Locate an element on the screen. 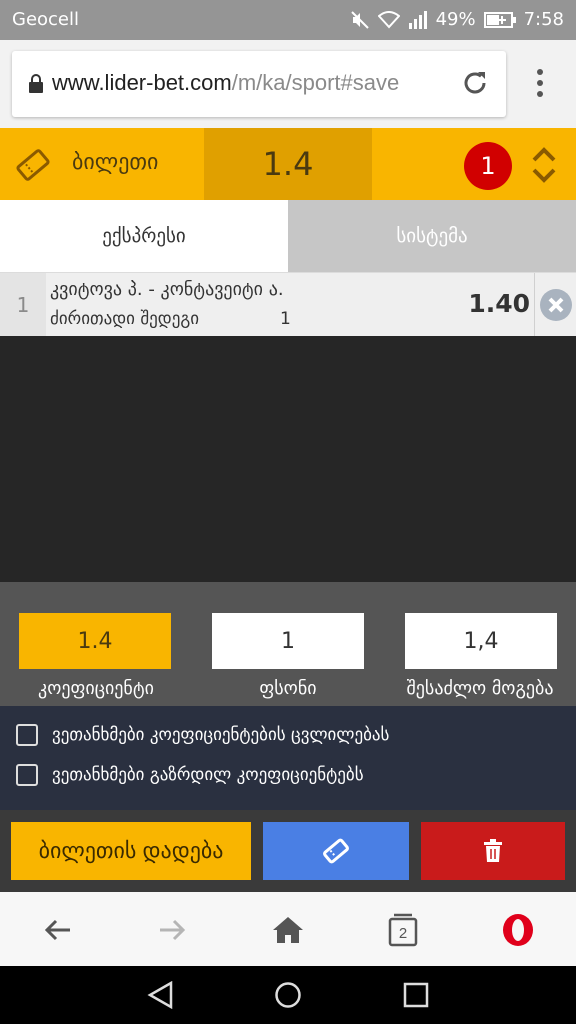 This screenshot has height=1024, width=576. battery-percent: 49% is located at coordinates (455, 19).